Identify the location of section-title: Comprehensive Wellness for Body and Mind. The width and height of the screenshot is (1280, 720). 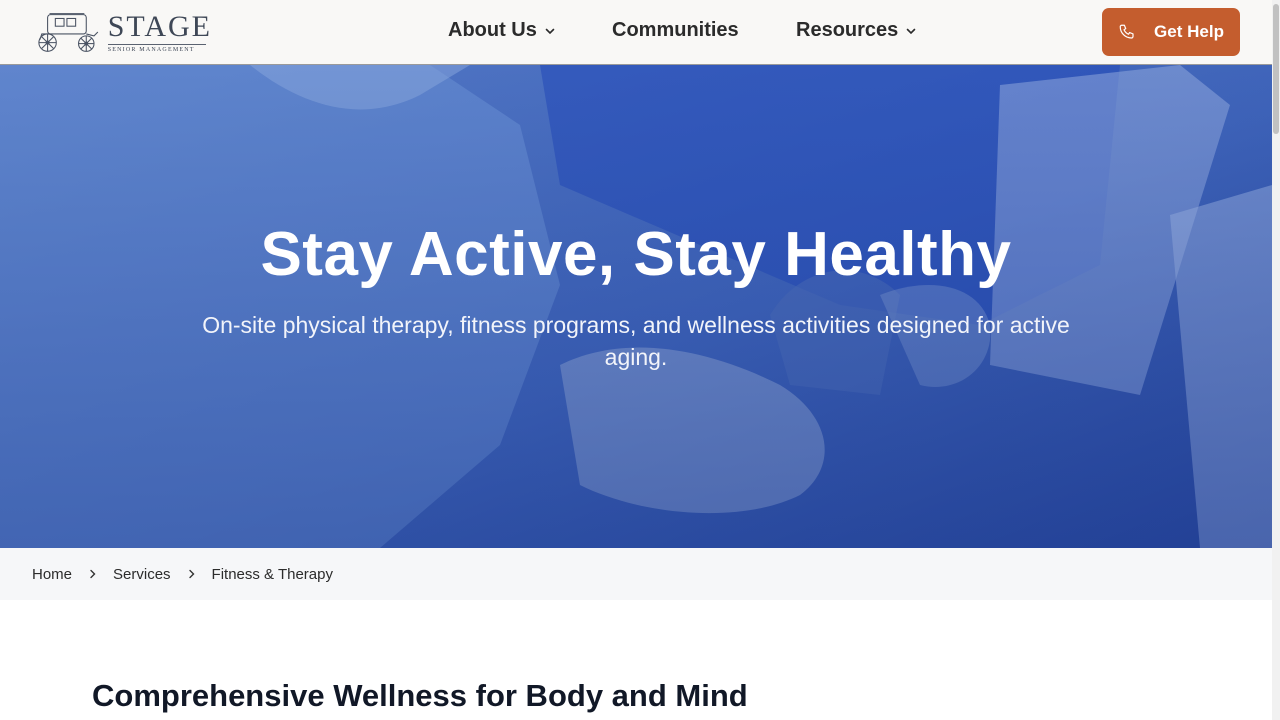
(420, 695).